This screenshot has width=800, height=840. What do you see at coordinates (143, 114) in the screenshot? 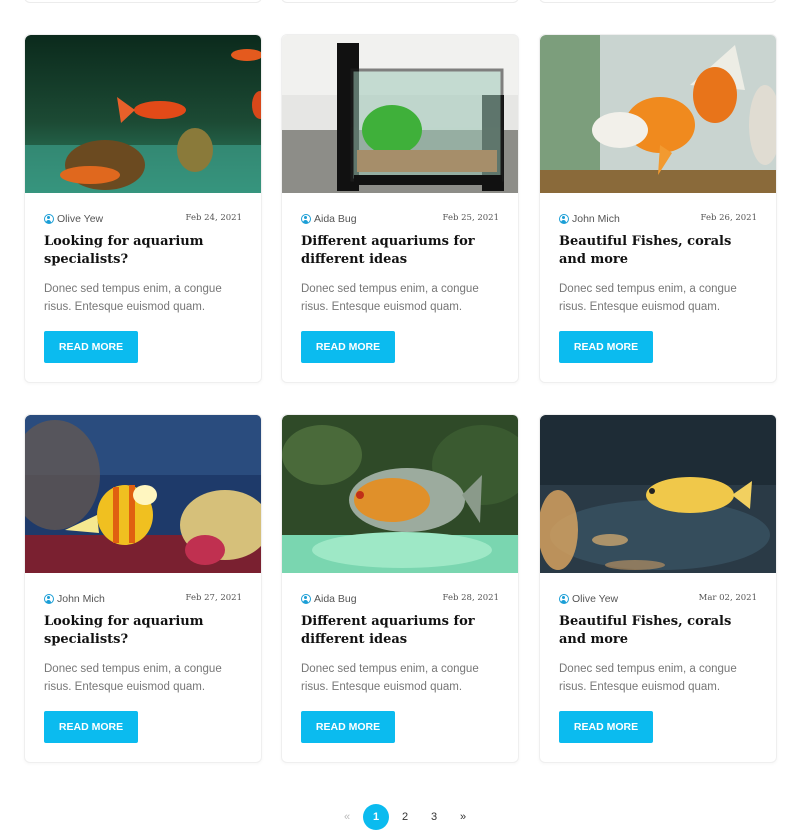
I see `goldfish-tank-image` at bounding box center [143, 114].